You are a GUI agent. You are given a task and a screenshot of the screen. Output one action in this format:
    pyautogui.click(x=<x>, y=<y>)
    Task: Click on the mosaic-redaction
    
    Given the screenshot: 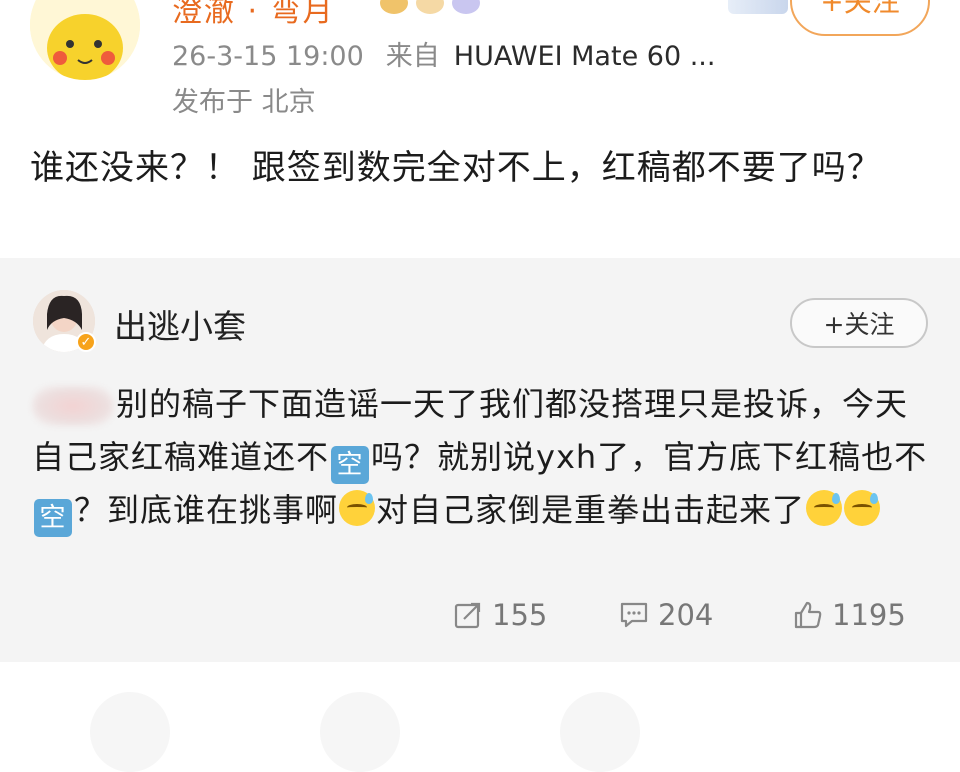 What is the action you would take?
    pyautogui.click(x=73, y=406)
    